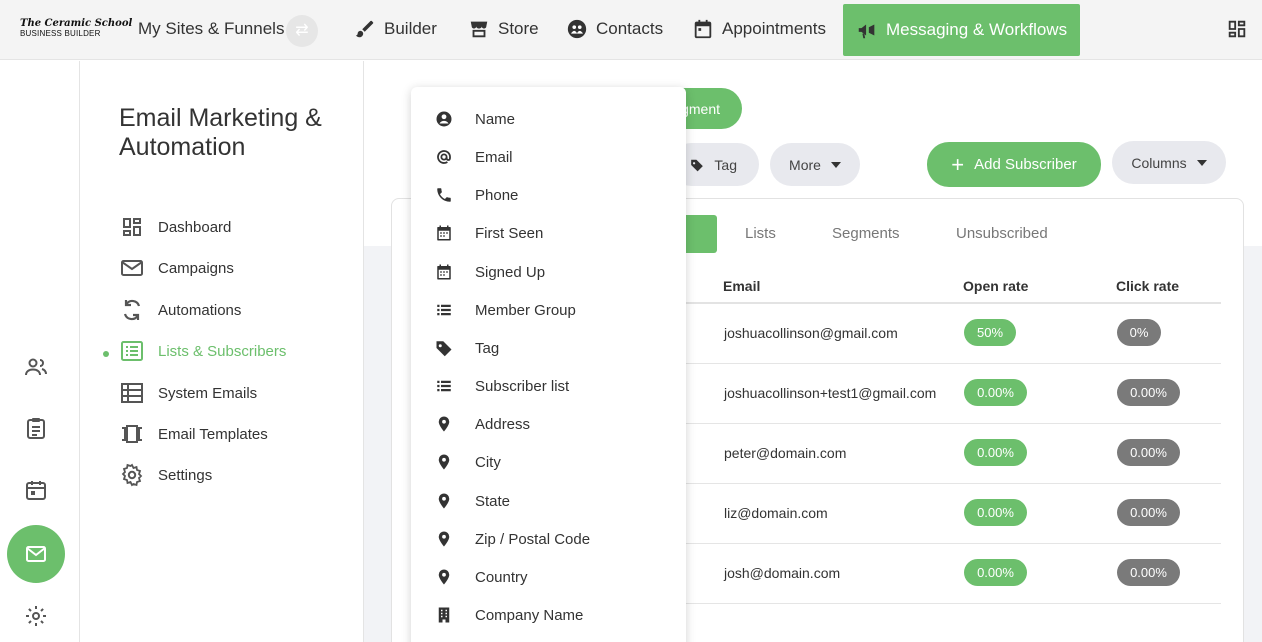 This screenshot has width=1262, height=642. What do you see at coordinates (185, 475) in the screenshot?
I see `sidebar-item-label: Settings` at bounding box center [185, 475].